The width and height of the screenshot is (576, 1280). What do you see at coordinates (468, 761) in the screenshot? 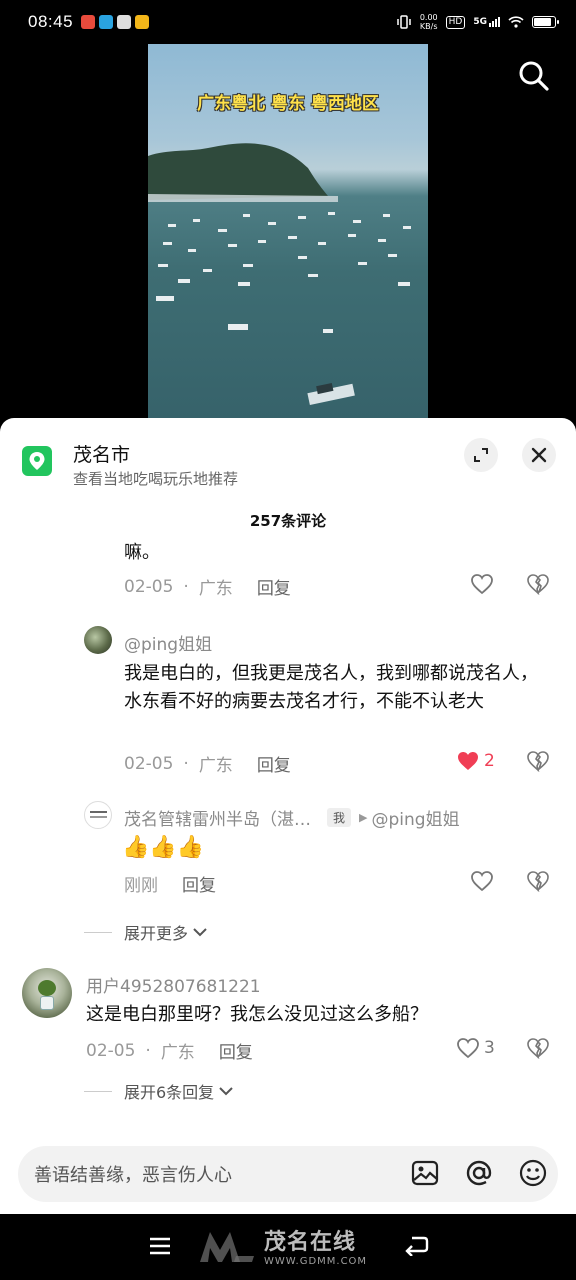
I see `heart-filled-icon` at bounding box center [468, 761].